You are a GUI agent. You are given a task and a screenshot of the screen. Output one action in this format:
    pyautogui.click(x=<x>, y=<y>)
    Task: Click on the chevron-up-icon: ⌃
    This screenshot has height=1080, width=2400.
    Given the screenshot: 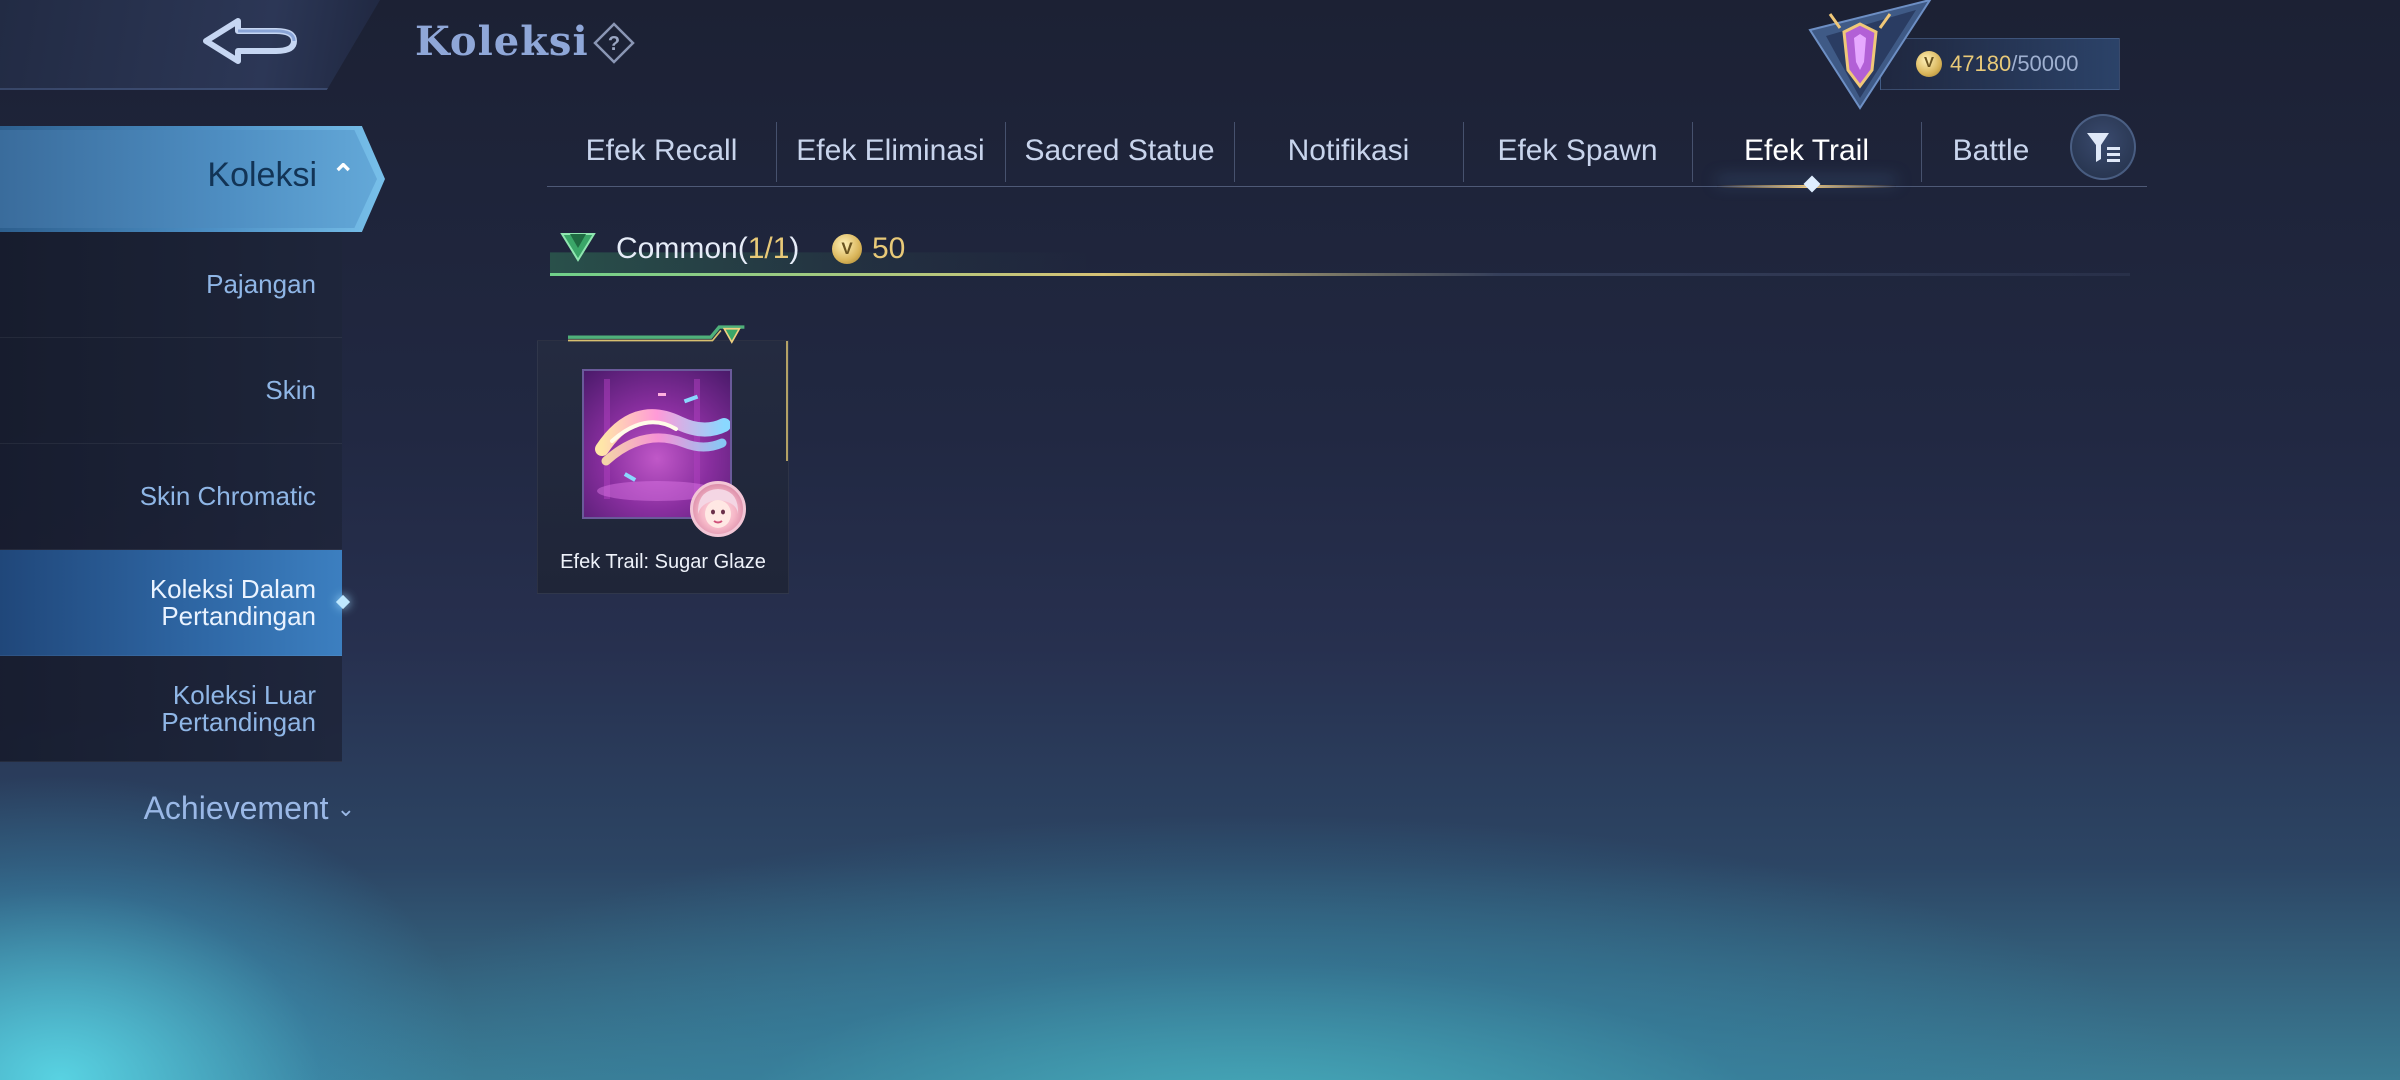 What is the action you would take?
    pyautogui.click(x=343, y=174)
    